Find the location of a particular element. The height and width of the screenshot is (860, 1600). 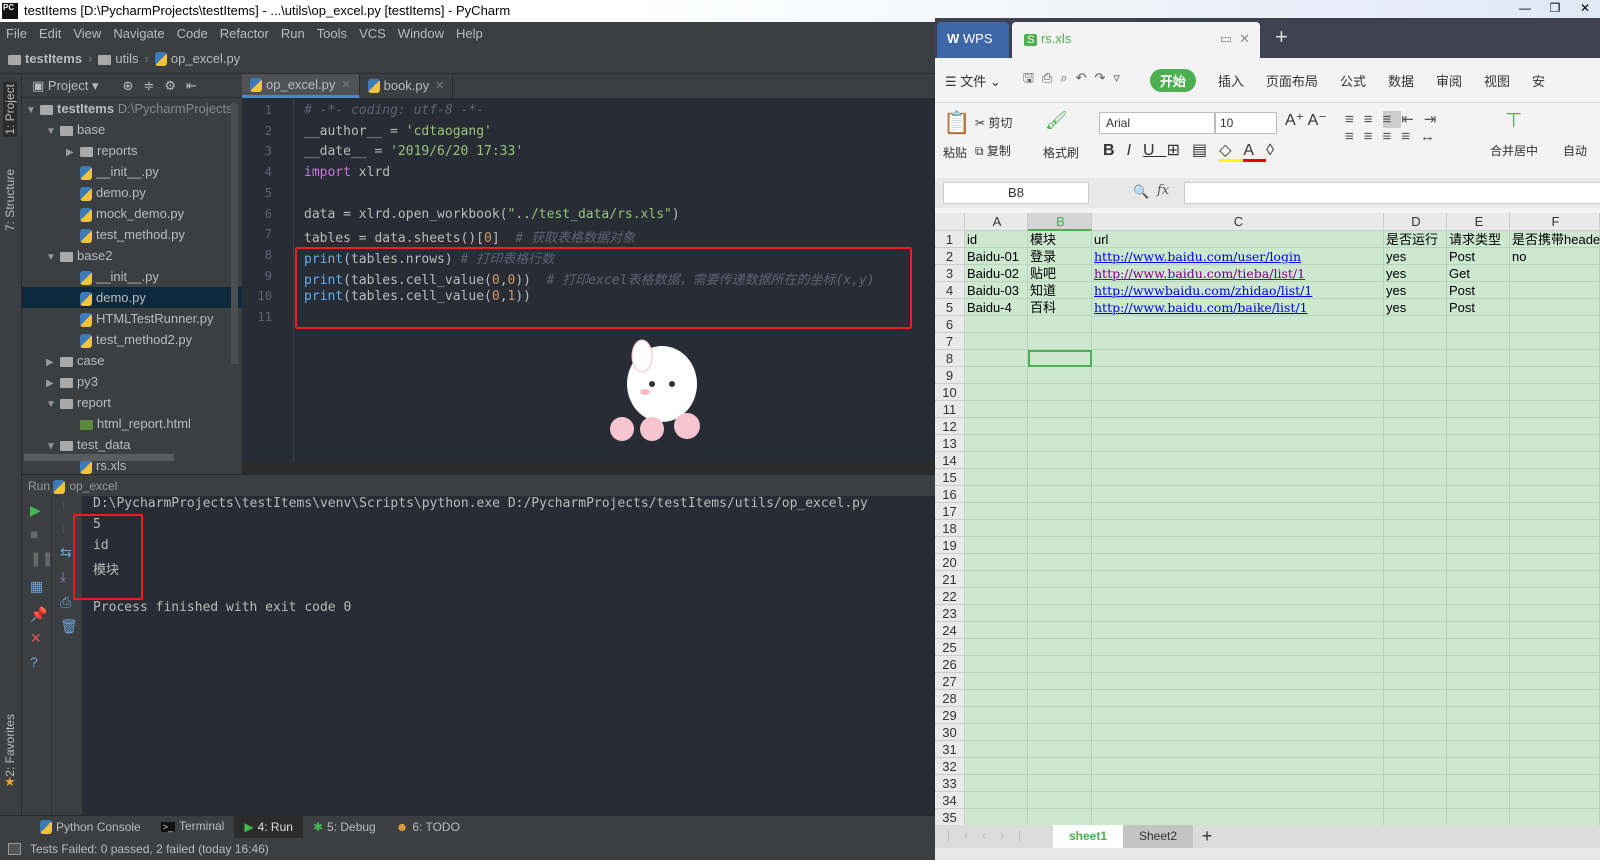

project-view-selector: ▣ Project ▾ is located at coordinates (65, 86).